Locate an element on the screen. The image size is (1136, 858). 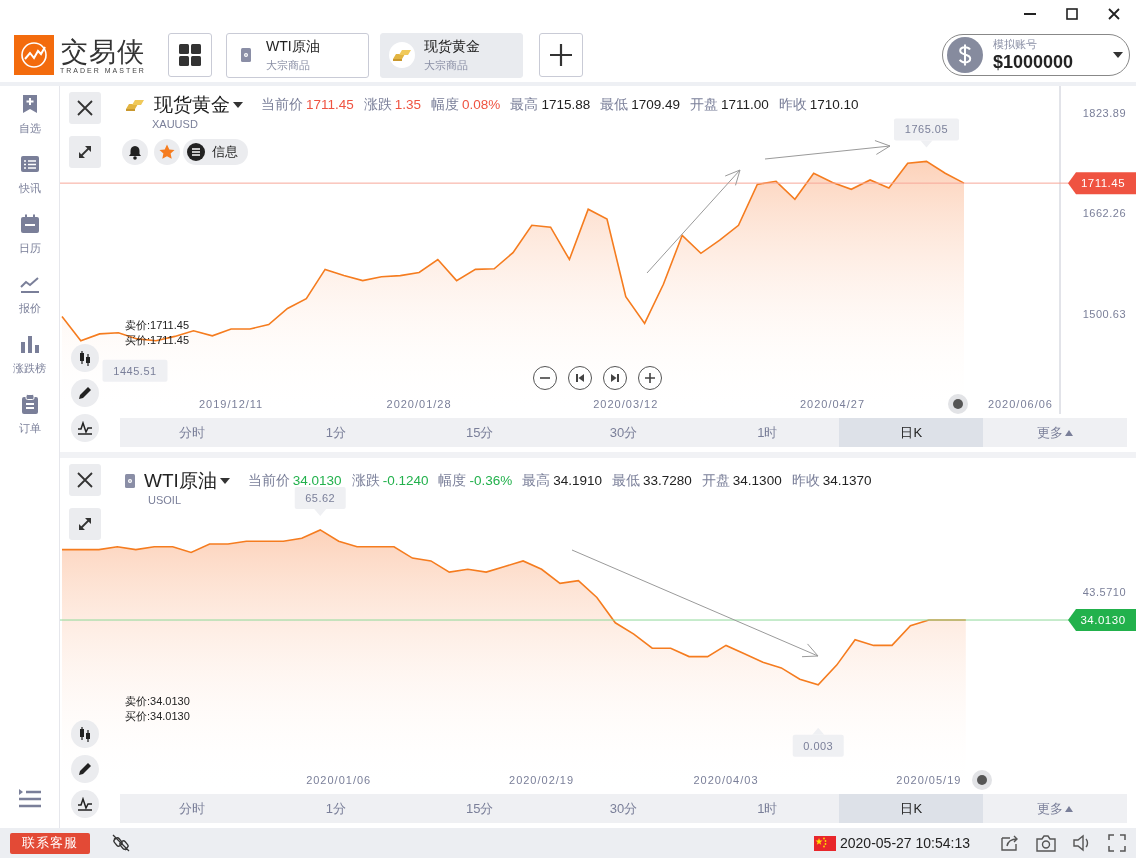
price-tag: 1711.45 is located at coordinates (1102, 183).